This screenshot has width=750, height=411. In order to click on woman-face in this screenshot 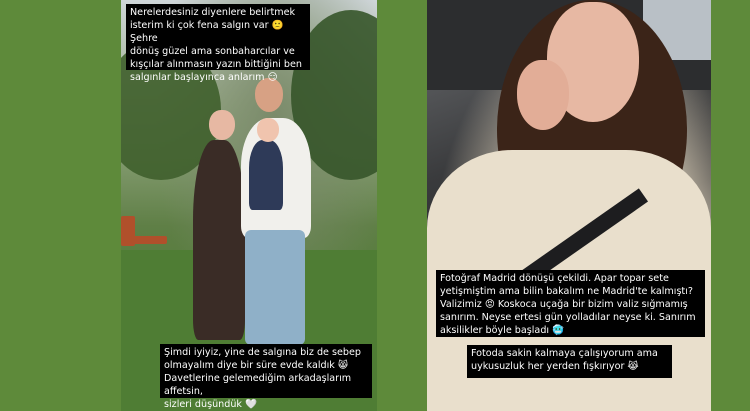, I will do `click(222, 125)`.